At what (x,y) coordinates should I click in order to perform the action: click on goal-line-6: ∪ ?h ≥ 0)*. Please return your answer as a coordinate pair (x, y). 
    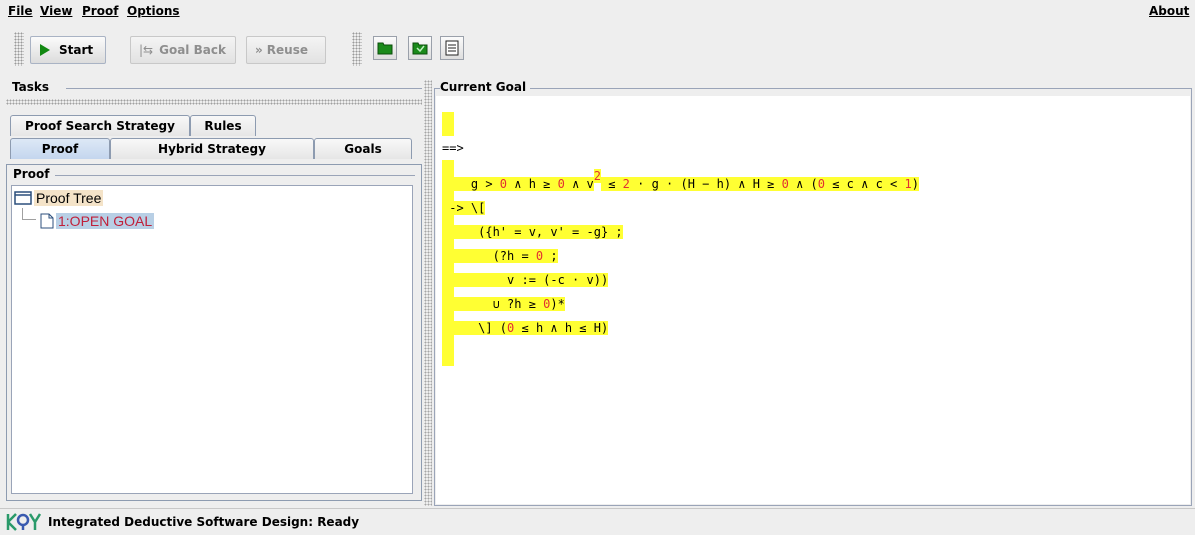
    Looking at the image, I should click on (503, 304).